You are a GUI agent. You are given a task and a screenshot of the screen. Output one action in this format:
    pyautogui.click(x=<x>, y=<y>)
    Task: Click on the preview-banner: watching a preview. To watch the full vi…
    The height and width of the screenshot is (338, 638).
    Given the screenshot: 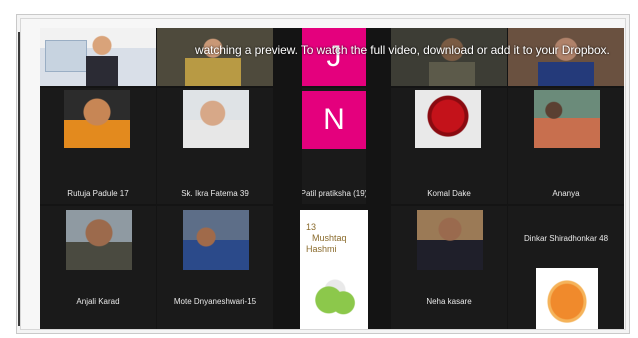 What is the action you would take?
    pyautogui.click(x=402, y=50)
    